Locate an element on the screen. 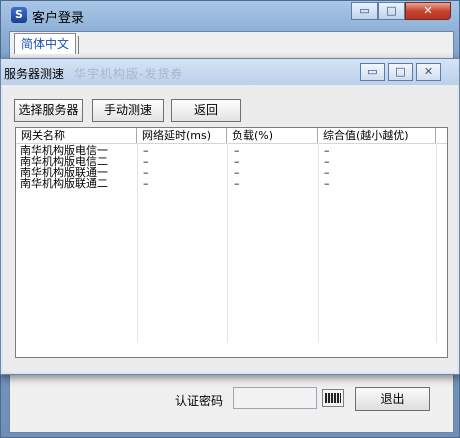  manual-test-button: 手动测速 is located at coordinates (128, 110).